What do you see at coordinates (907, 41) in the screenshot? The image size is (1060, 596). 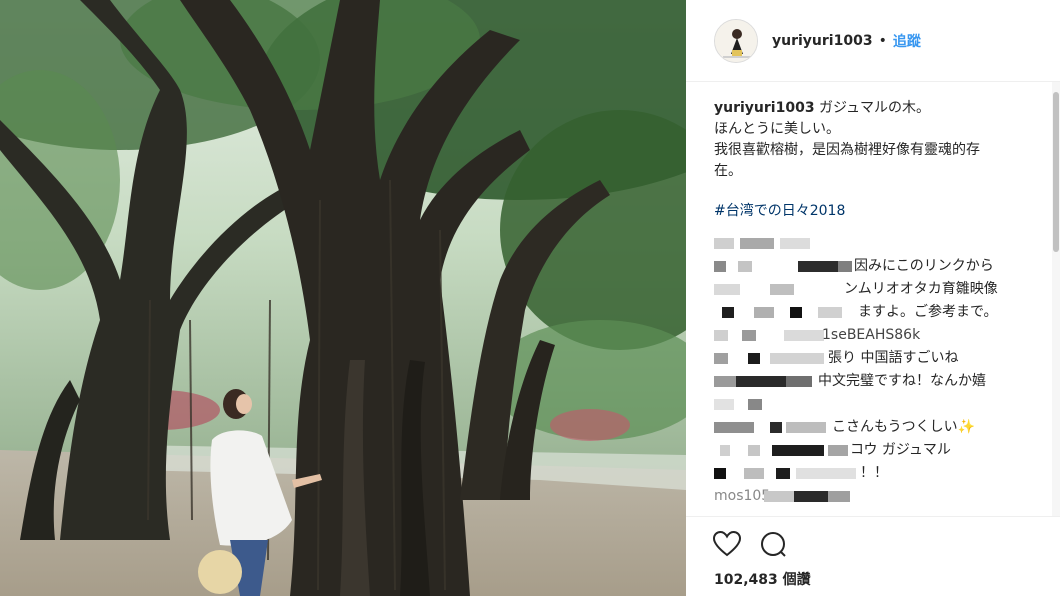 I see `follow-button: 追蹤` at bounding box center [907, 41].